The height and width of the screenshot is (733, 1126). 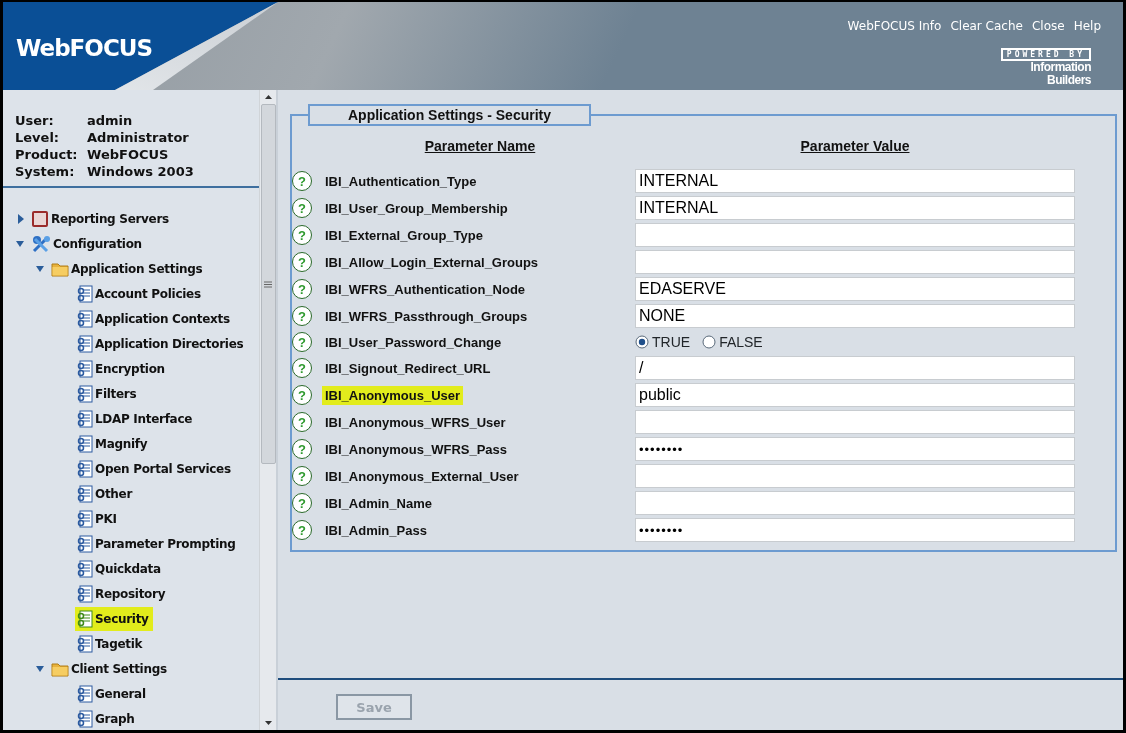 What do you see at coordinates (116, 393) in the screenshot?
I see `tree-item: Filters` at bounding box center [116, 393].